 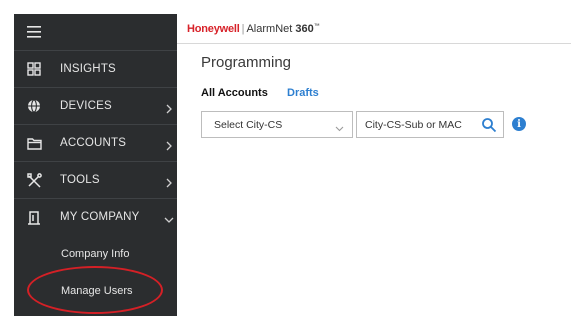 I want to click on sidebar-item-tools: TOOLS, so click(x=95, y=180).